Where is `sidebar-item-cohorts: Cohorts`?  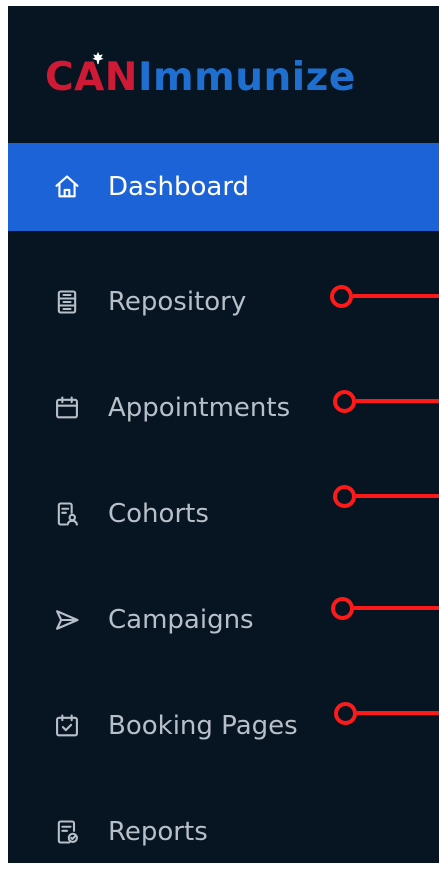 sidebar-item-cohorts: Cohorts is located at coordinates (223, 514).